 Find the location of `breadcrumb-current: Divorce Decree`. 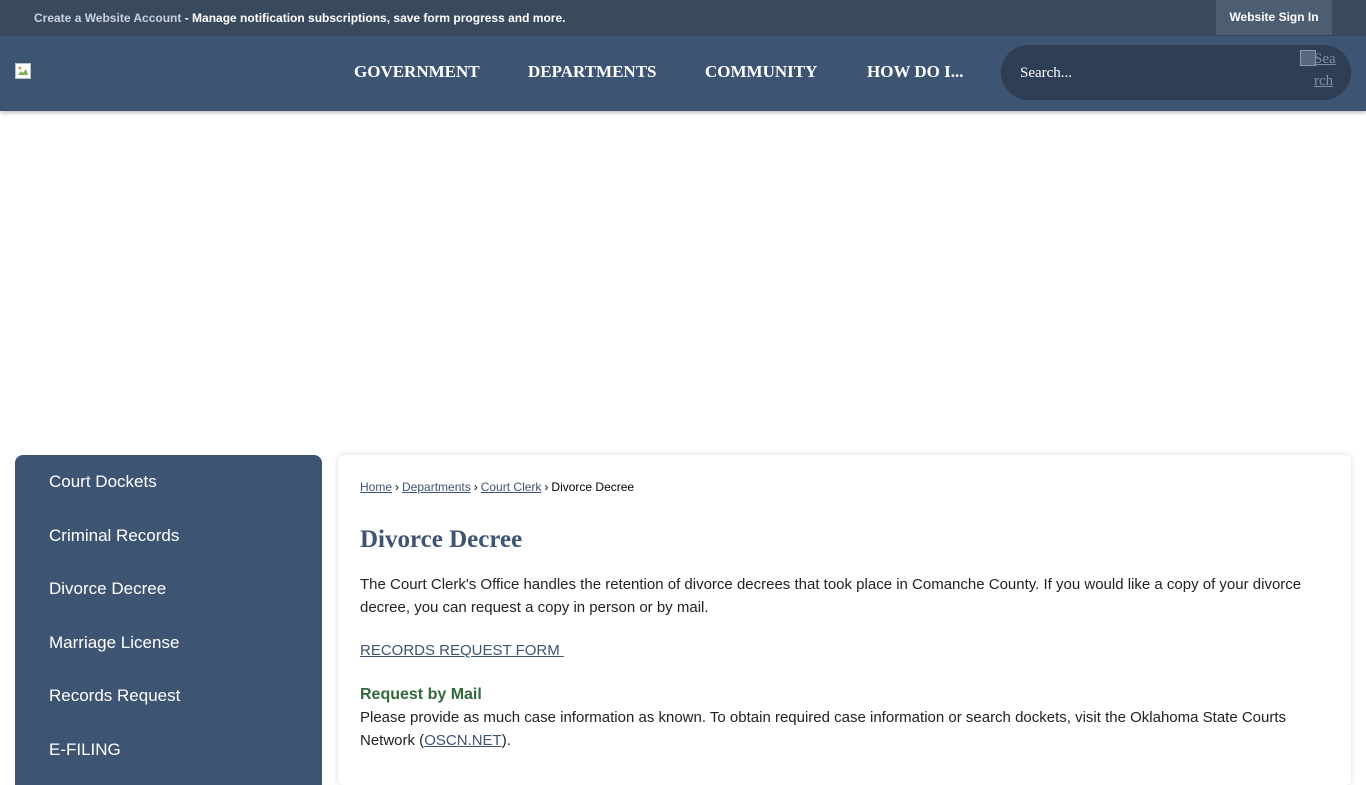

breadcrumb-current: Divorce Decree is located at coordinates (593, 487).